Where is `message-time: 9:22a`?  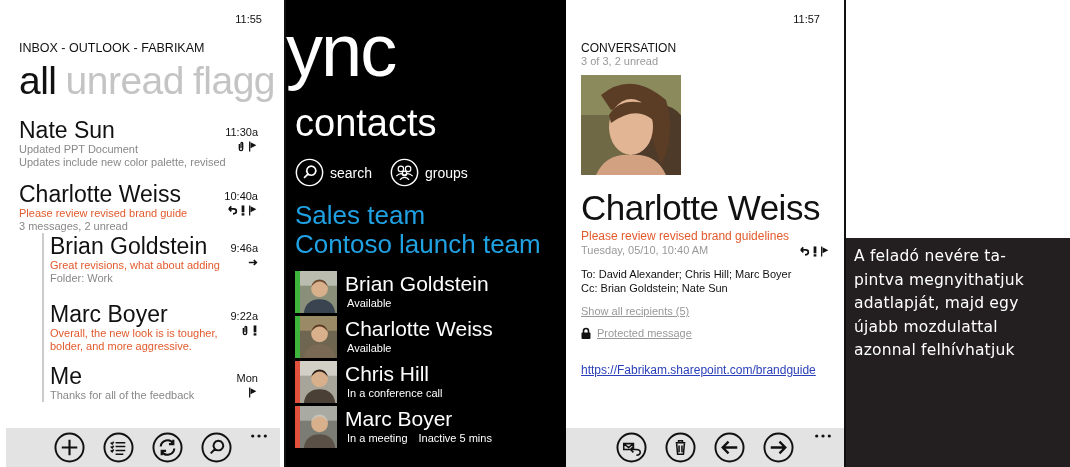
message-time: 9:22a is located at coordinates (244, 316).